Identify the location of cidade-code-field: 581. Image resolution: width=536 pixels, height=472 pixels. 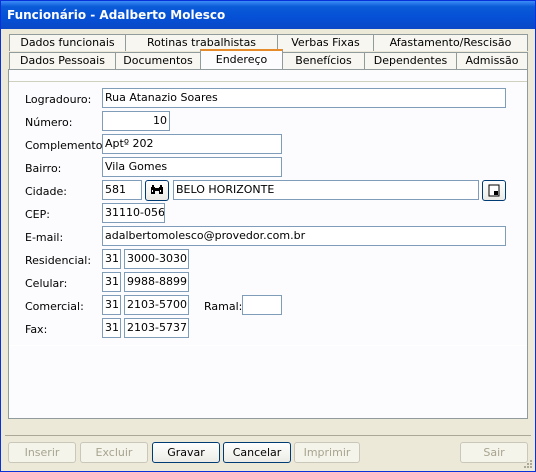
(122, 190).